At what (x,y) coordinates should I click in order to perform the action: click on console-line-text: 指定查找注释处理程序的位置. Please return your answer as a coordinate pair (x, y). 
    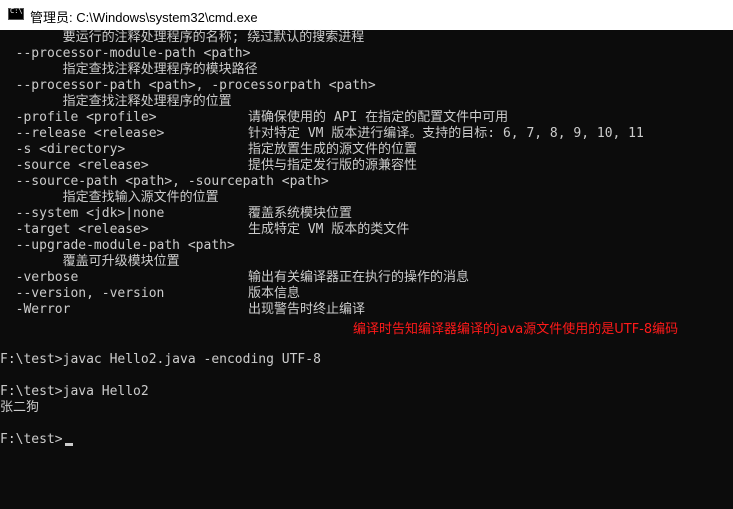
    Looking at the image, I should click on (116, 101).